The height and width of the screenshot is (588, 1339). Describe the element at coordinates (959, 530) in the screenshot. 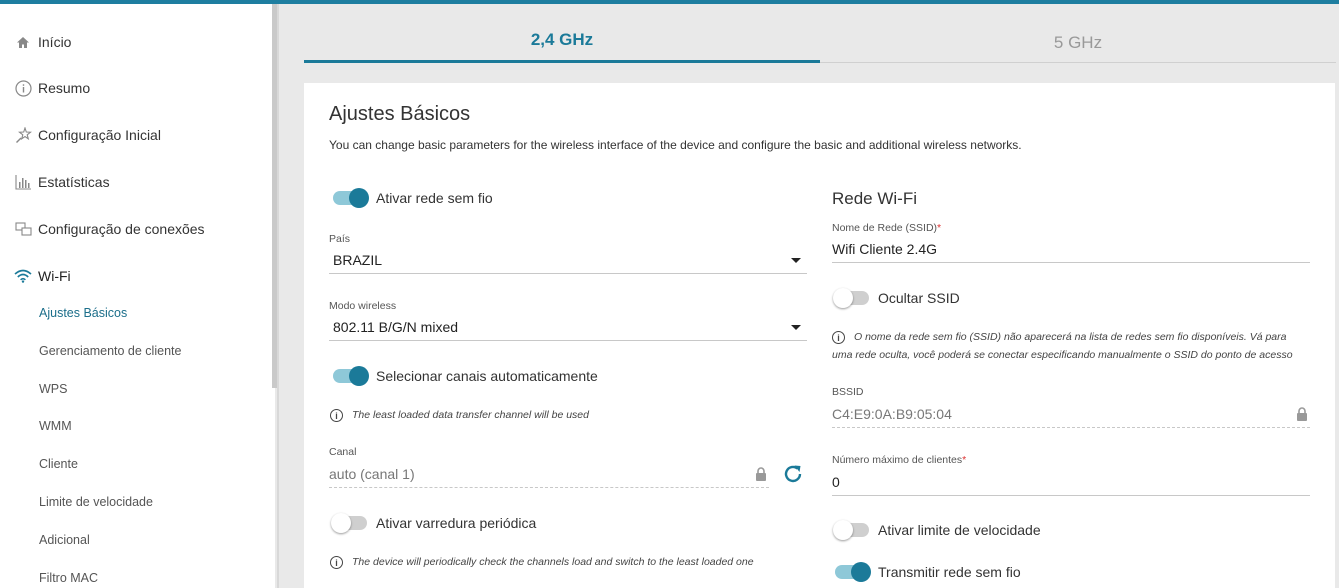

I see `speed-limit-label: Ativar limite de velocidade` at that location.